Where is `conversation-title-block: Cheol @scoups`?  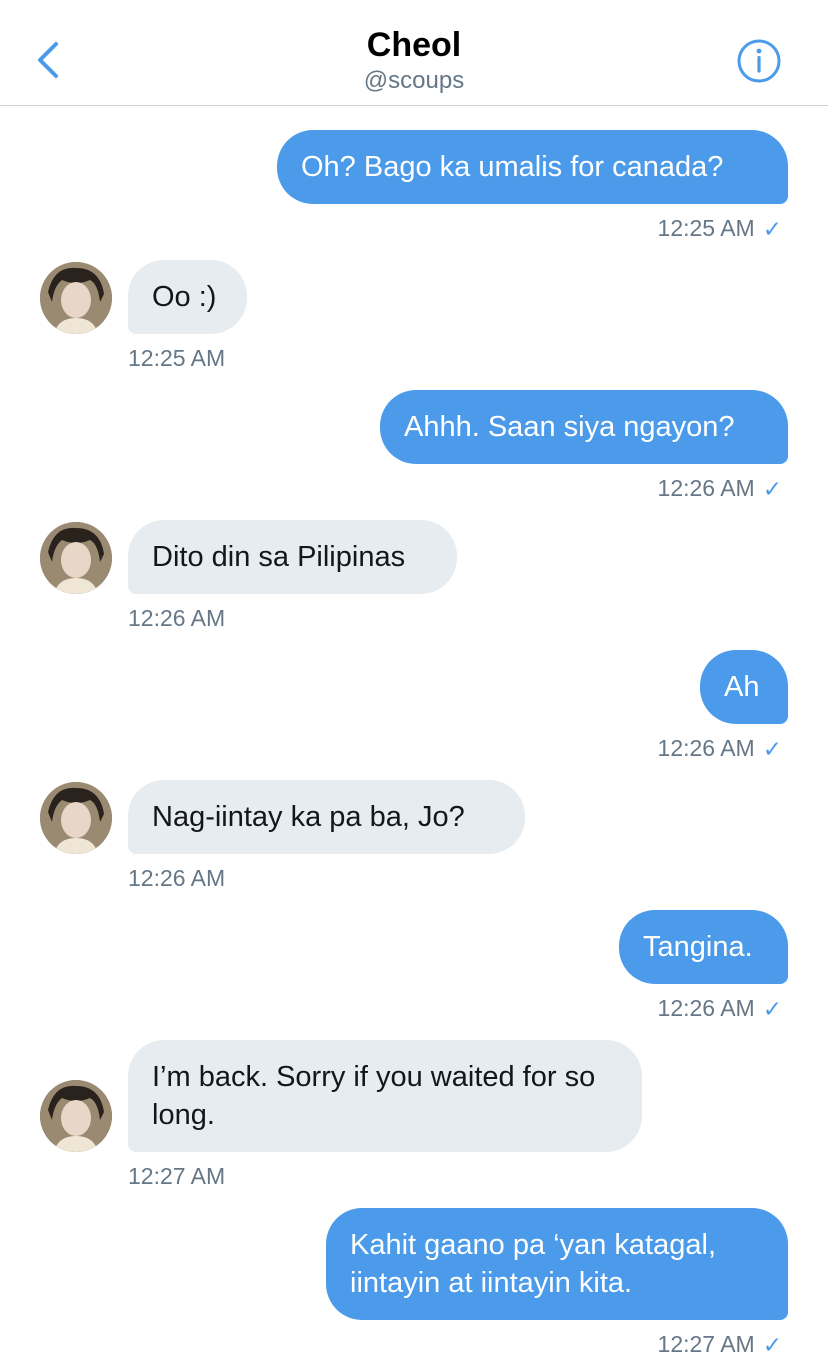
conversation-title-block: Cheol @scoups is located at coordinates (414, 60).